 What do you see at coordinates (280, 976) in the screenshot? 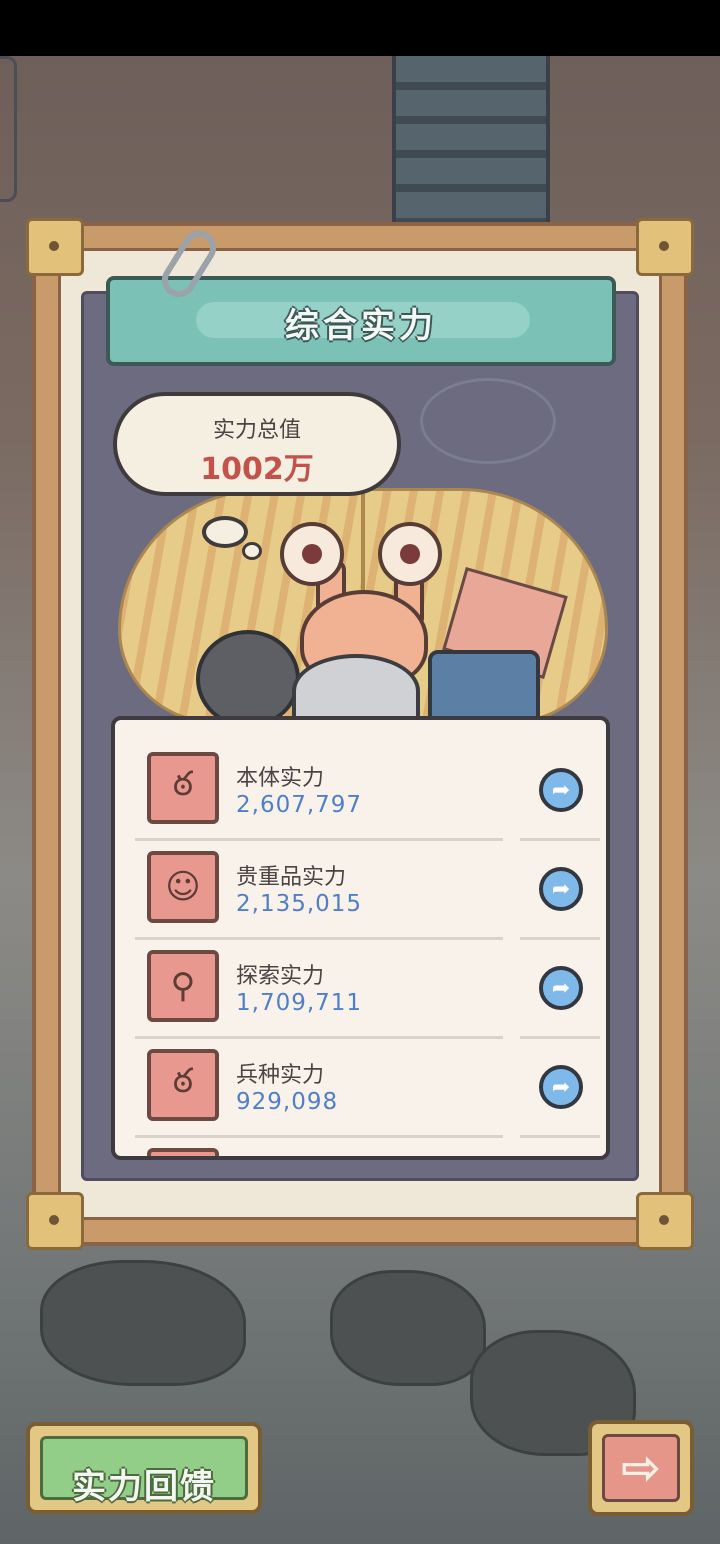
I see `item-label: 探索实力` at bounding box center [280, 976].